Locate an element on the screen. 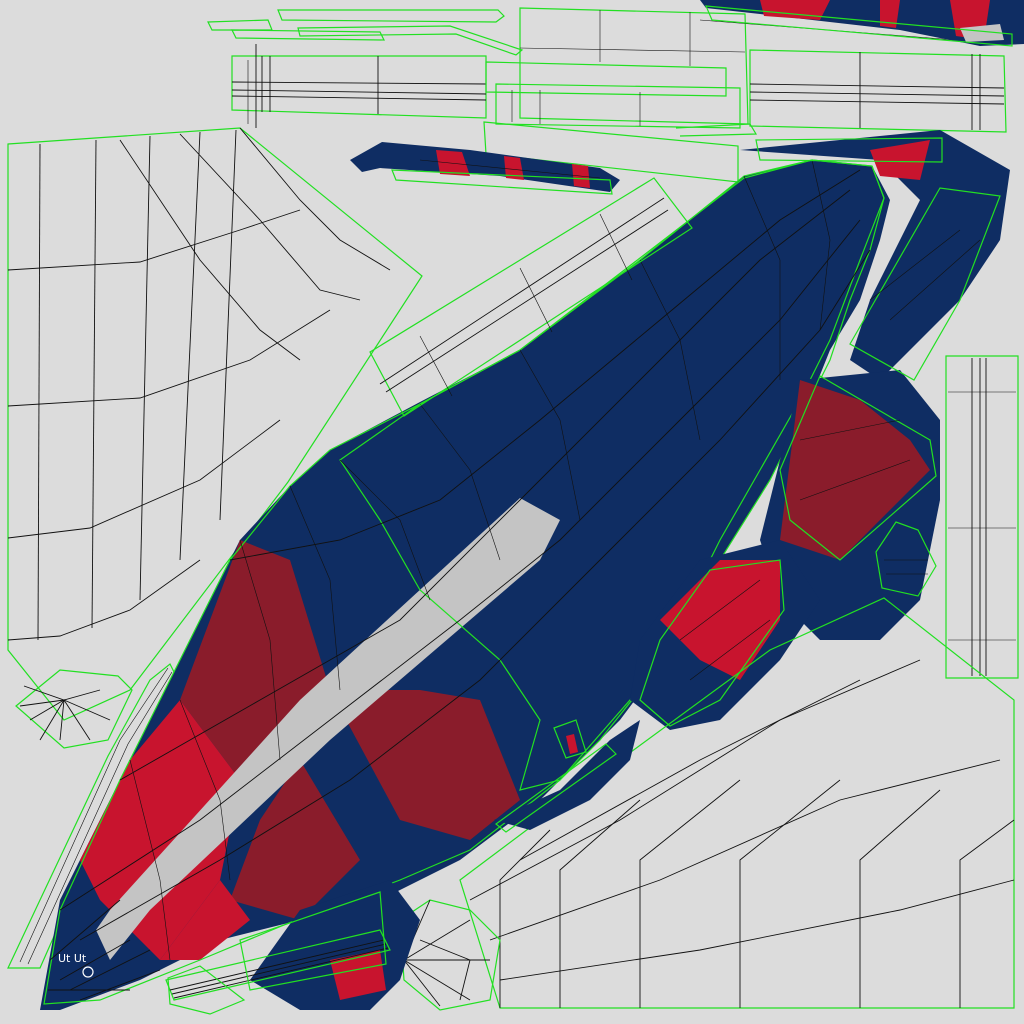 This screenshot has height=1024, width=1024. right-vertical-strip is located at coordinates (982, 517).